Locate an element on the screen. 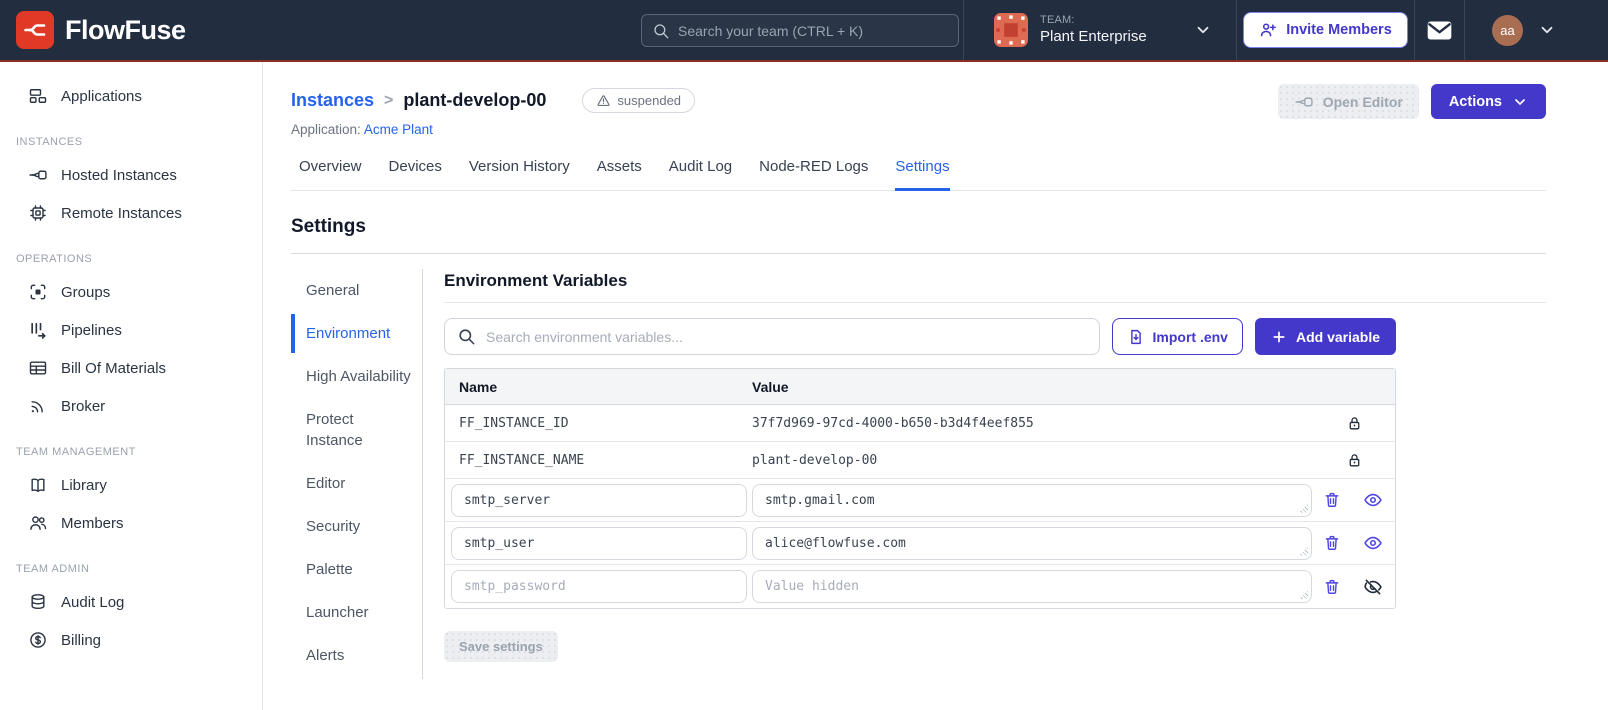 This screenshot has height=710, width=1608. env-var-value: plant-develop-00 is located at coordinates (815, 460).